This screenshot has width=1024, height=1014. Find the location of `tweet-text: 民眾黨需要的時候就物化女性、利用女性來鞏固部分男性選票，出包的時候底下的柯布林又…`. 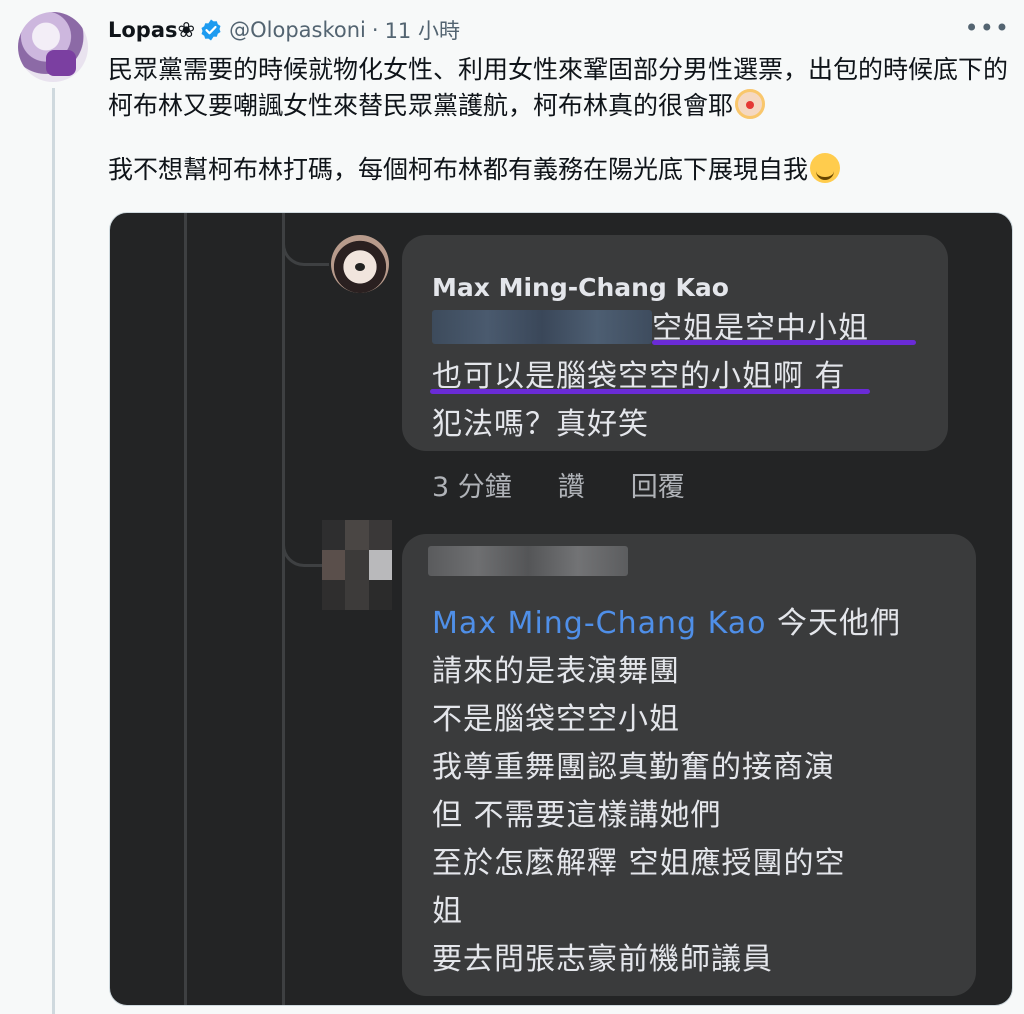

tweet-text: 民眾黨需要的時候就物化女性、利用女性來鞏固部分男性選票，出包的時候底下的柯布林又… is located at coordinates (560, 120).